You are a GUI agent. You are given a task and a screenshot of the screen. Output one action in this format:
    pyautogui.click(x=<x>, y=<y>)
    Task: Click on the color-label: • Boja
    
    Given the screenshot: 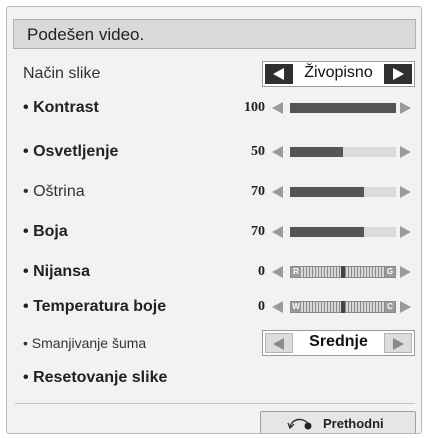 What is the action you would take?
    pyautogui.click(x=45, y=232)
    